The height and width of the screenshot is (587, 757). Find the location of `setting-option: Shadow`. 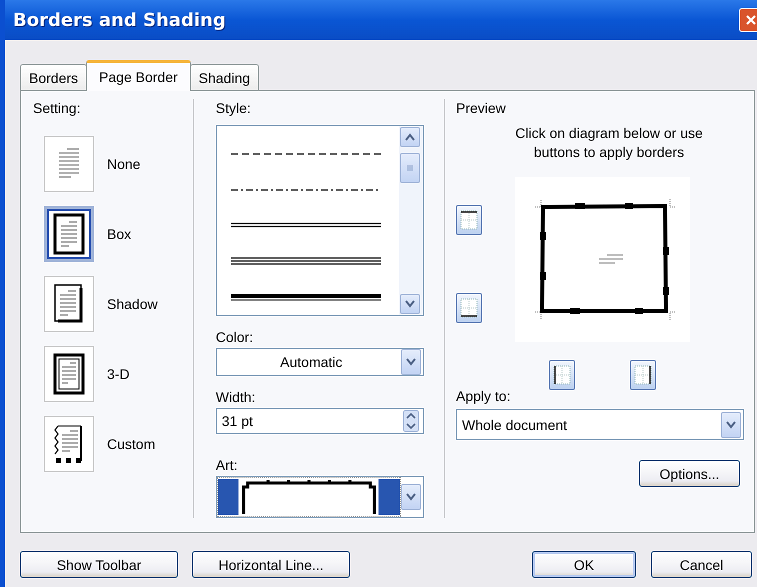

setting-option: Shadow is located at coordinates (118, 304).